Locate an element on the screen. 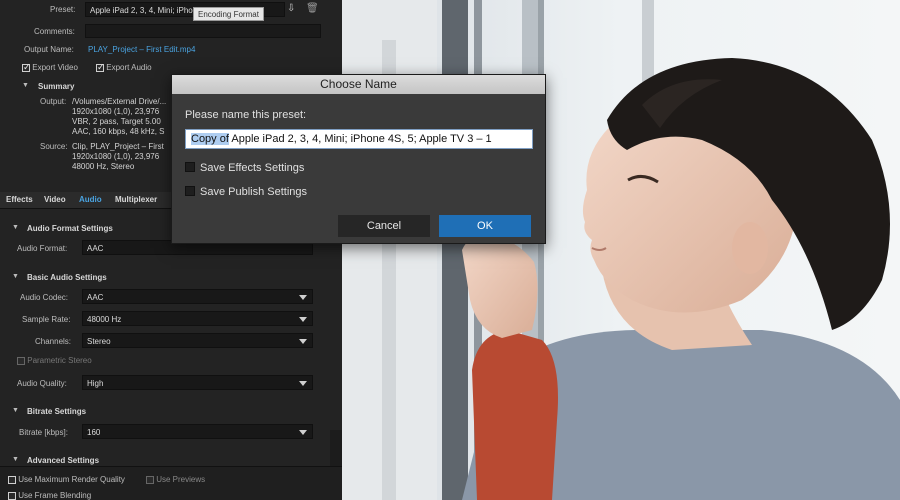 This screenshot has width=900, height=500. summary-source-line: 48000 Hz, Stereo is located at coordinates (103, 166).